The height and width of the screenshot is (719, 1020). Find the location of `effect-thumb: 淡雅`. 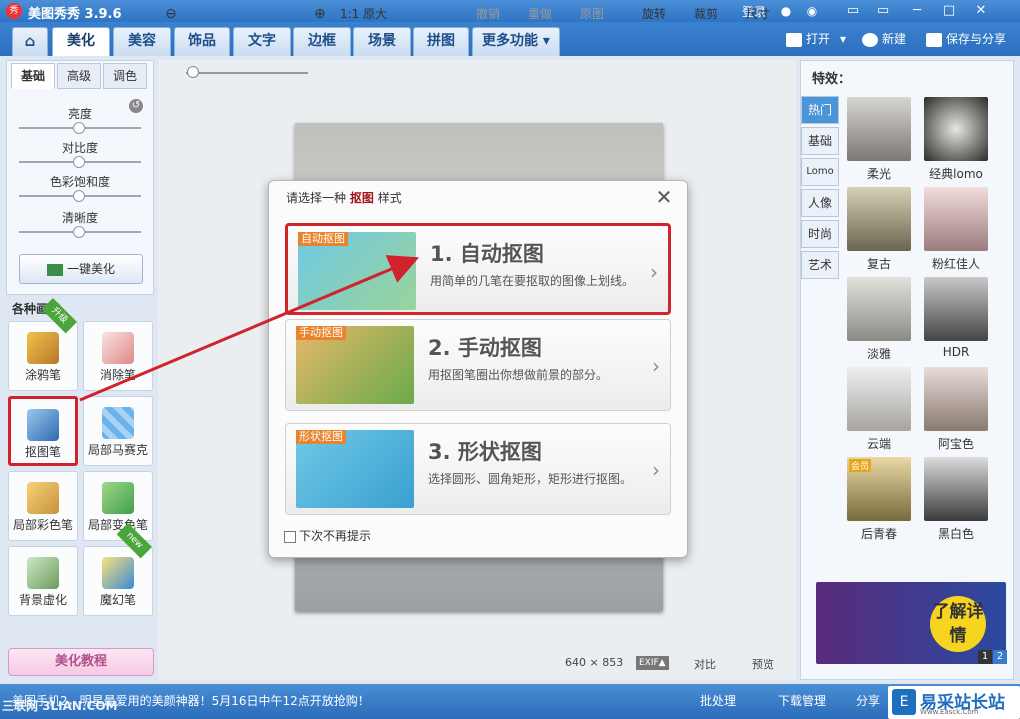

effect-thumb: 淡雅 is located at coordinates (879, 319).